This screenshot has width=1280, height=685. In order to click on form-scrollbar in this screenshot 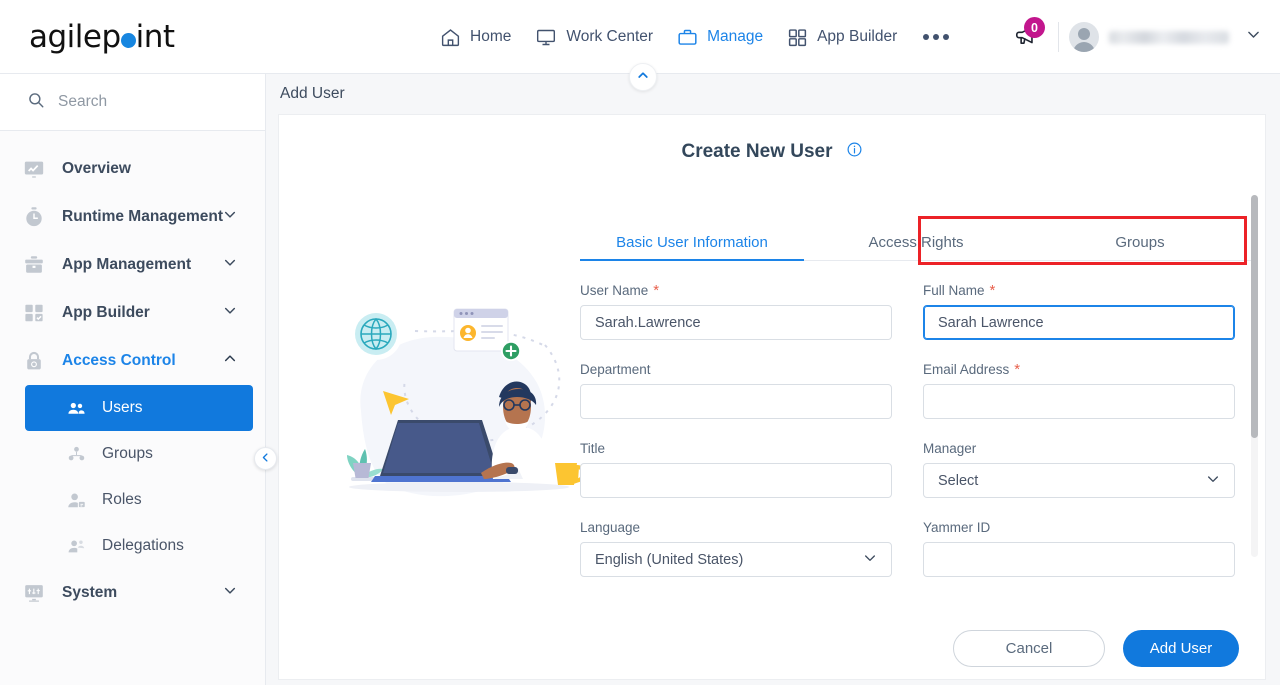, I will do `click(1254, 376)`.